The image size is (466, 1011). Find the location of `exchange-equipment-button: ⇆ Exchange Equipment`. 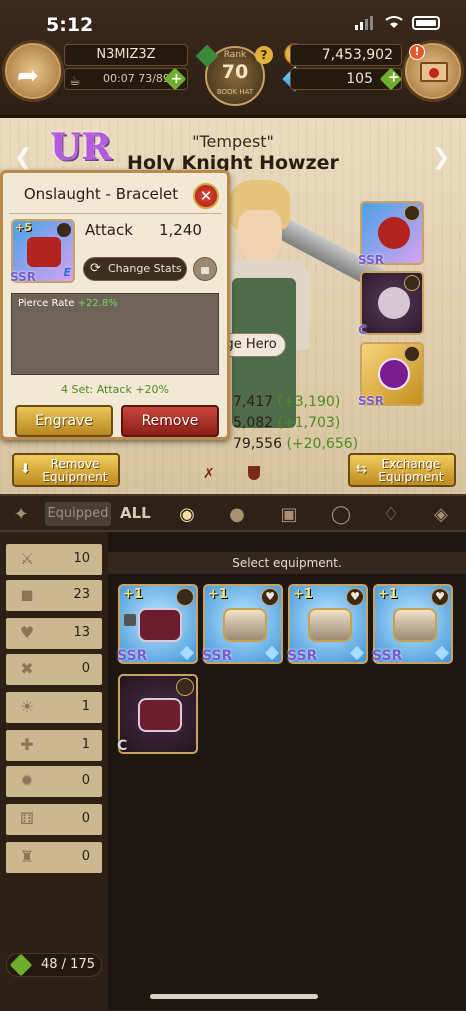

exchange-equipment-button: ⇆ Exchange Equipment is located at coordinates (402, 470).